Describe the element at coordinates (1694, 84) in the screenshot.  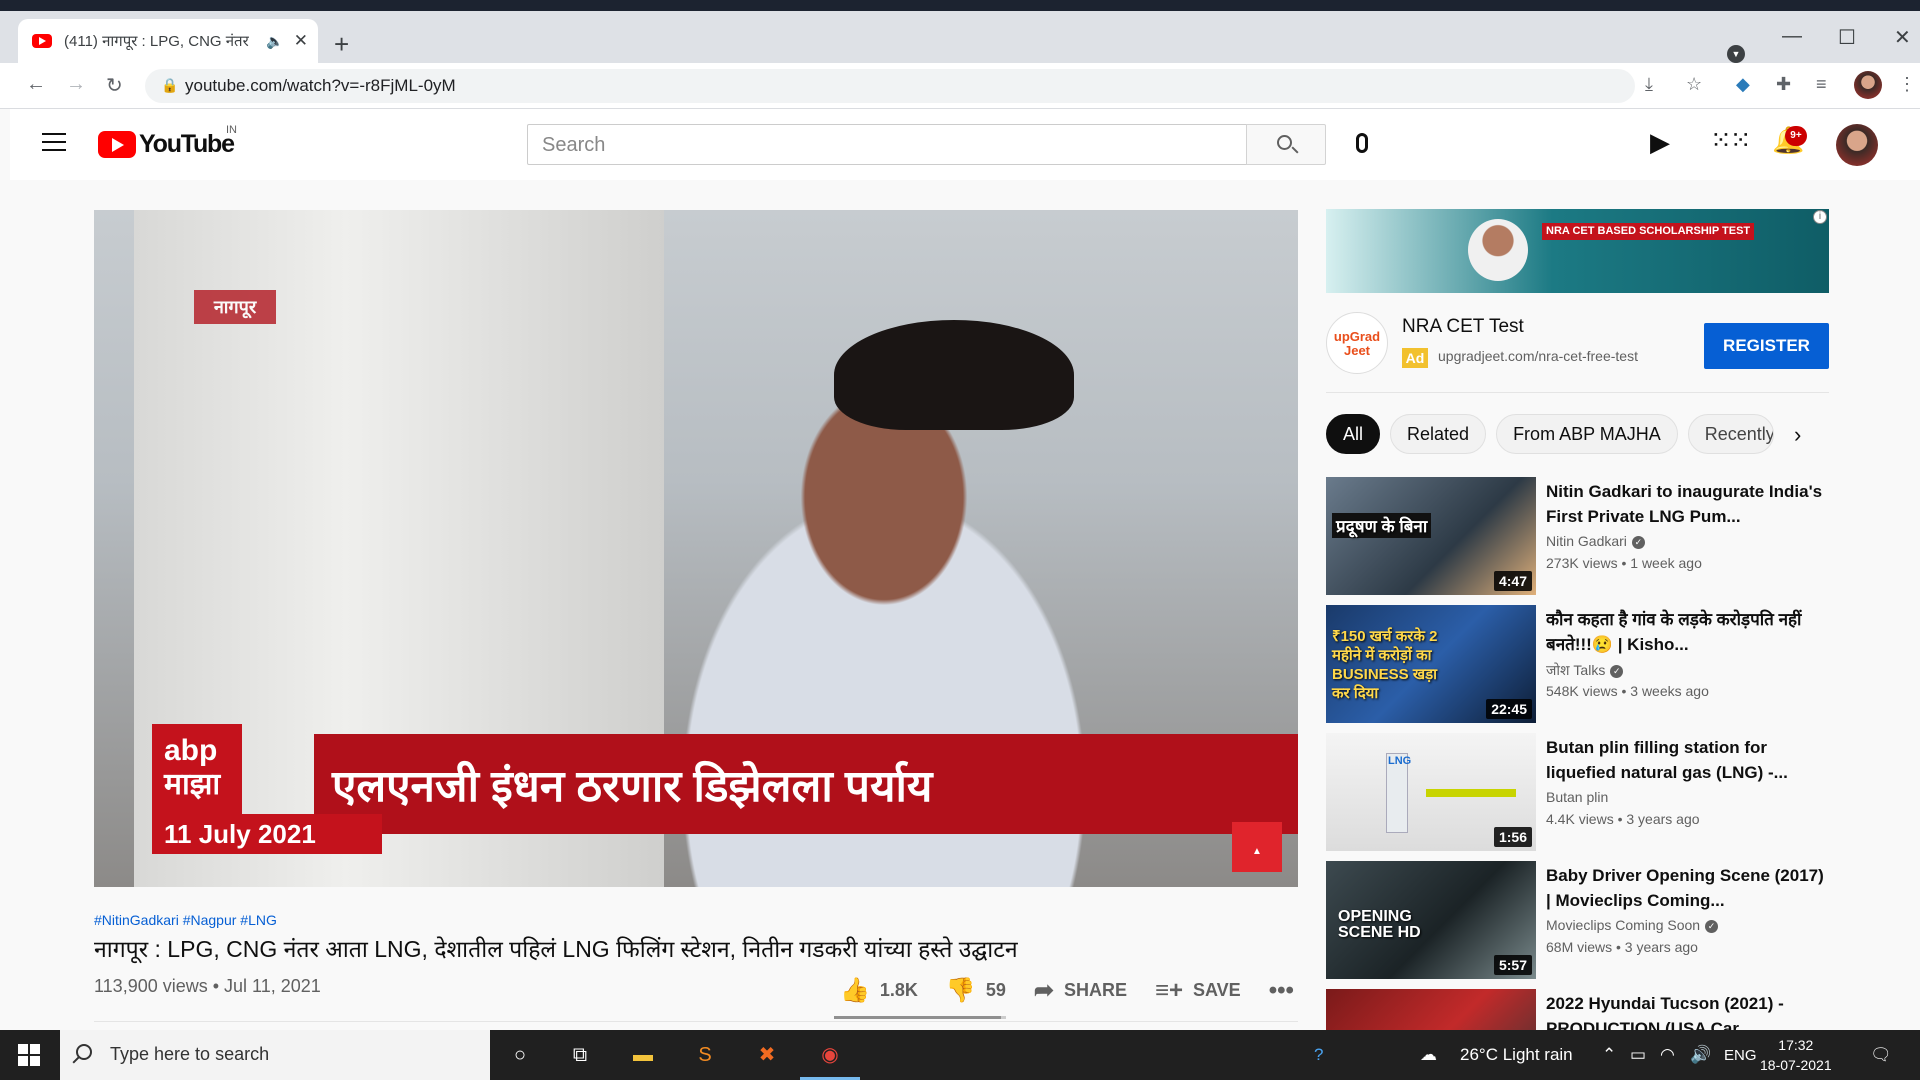
I see `bookmark-star-icon: ☆` at that location.